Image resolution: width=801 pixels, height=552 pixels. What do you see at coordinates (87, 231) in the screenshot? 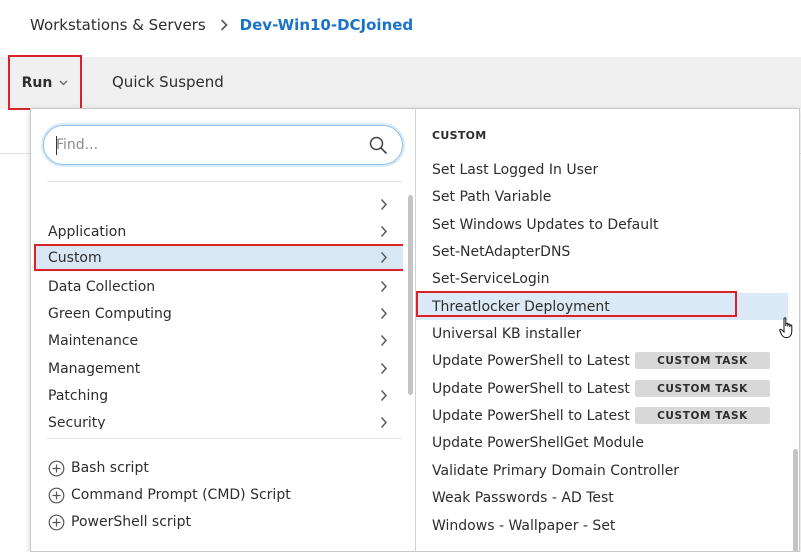
I see `category-label: Application` at bounding box center [87, 231].